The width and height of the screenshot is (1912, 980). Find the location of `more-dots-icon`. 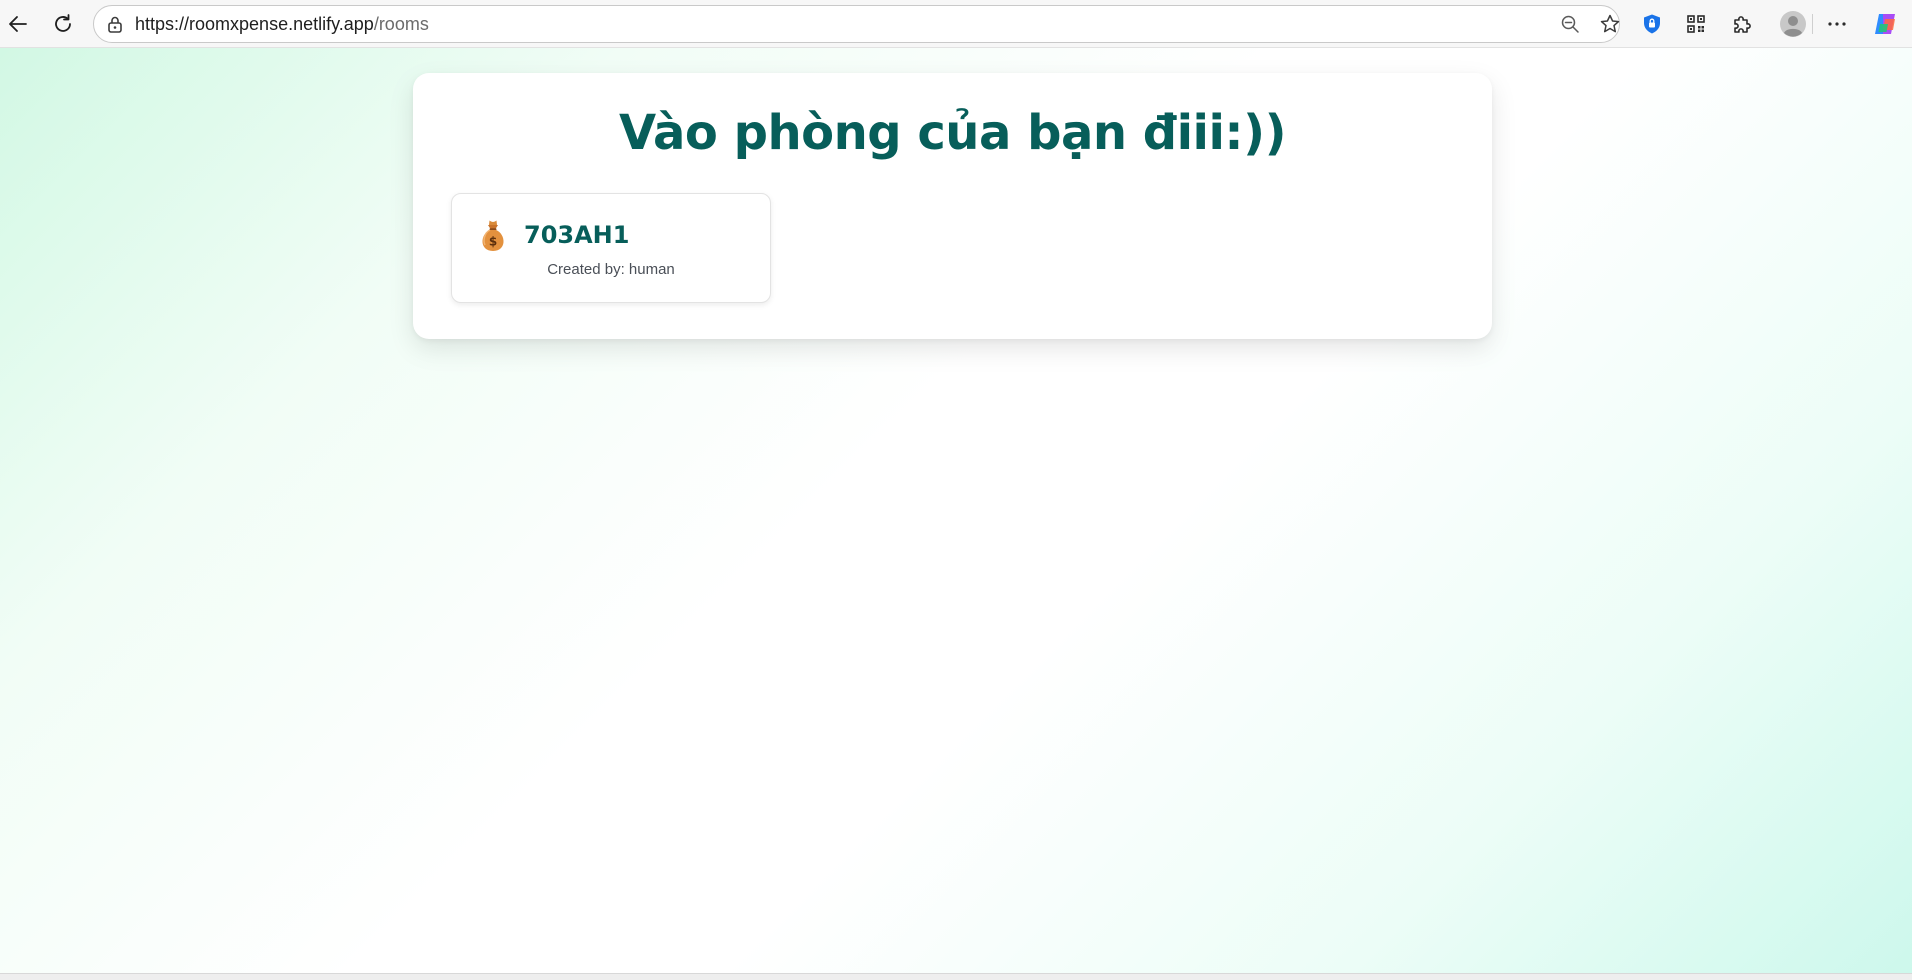

more-dots-icon is located at coordinates (1837, 24).